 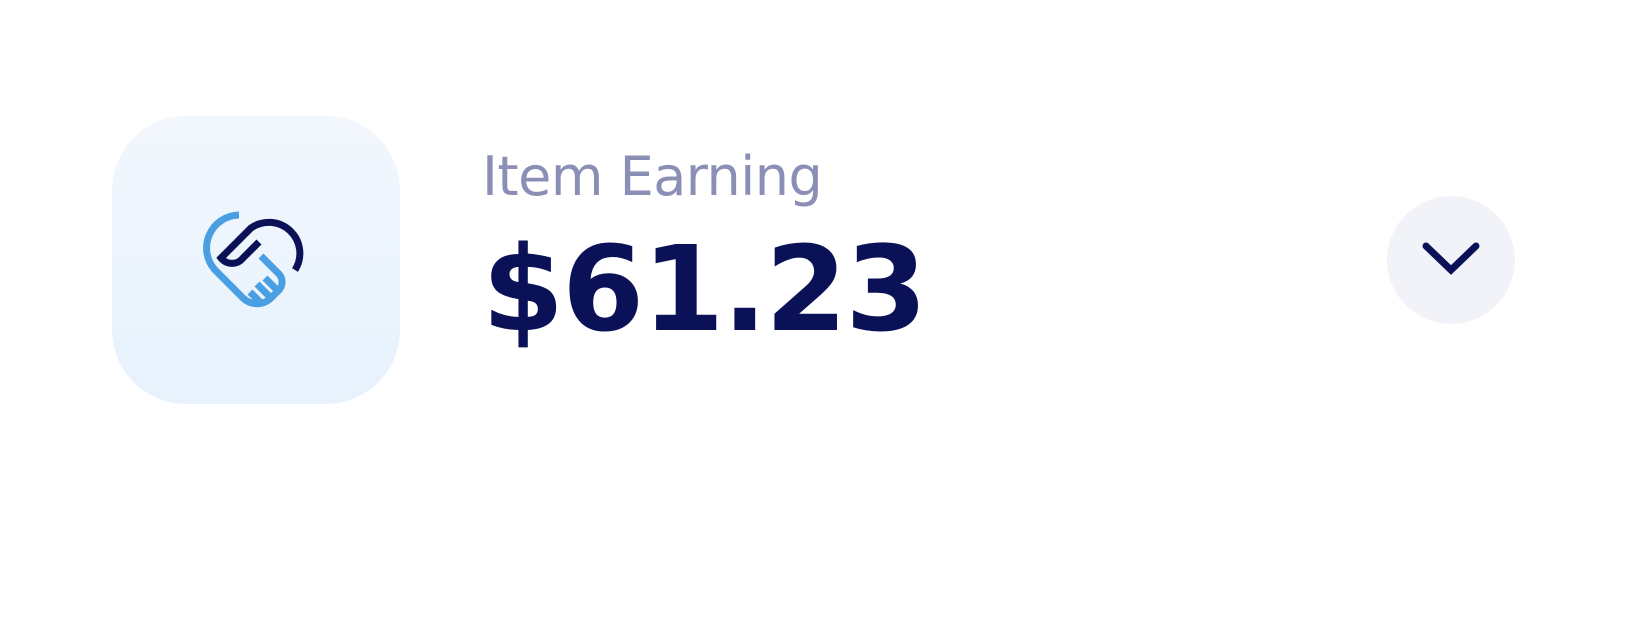 I want to click on chevron-down-icon, so click(x=1451, y=260).